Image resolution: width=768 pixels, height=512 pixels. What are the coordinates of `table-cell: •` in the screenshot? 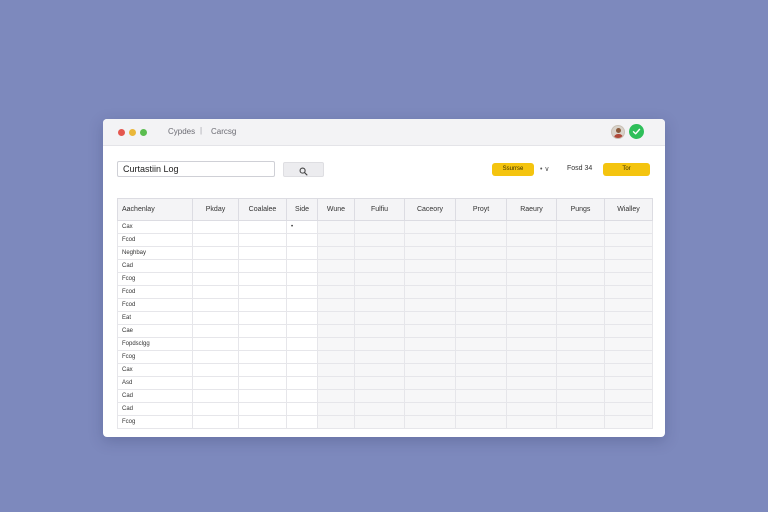 It's located at (302, 227).